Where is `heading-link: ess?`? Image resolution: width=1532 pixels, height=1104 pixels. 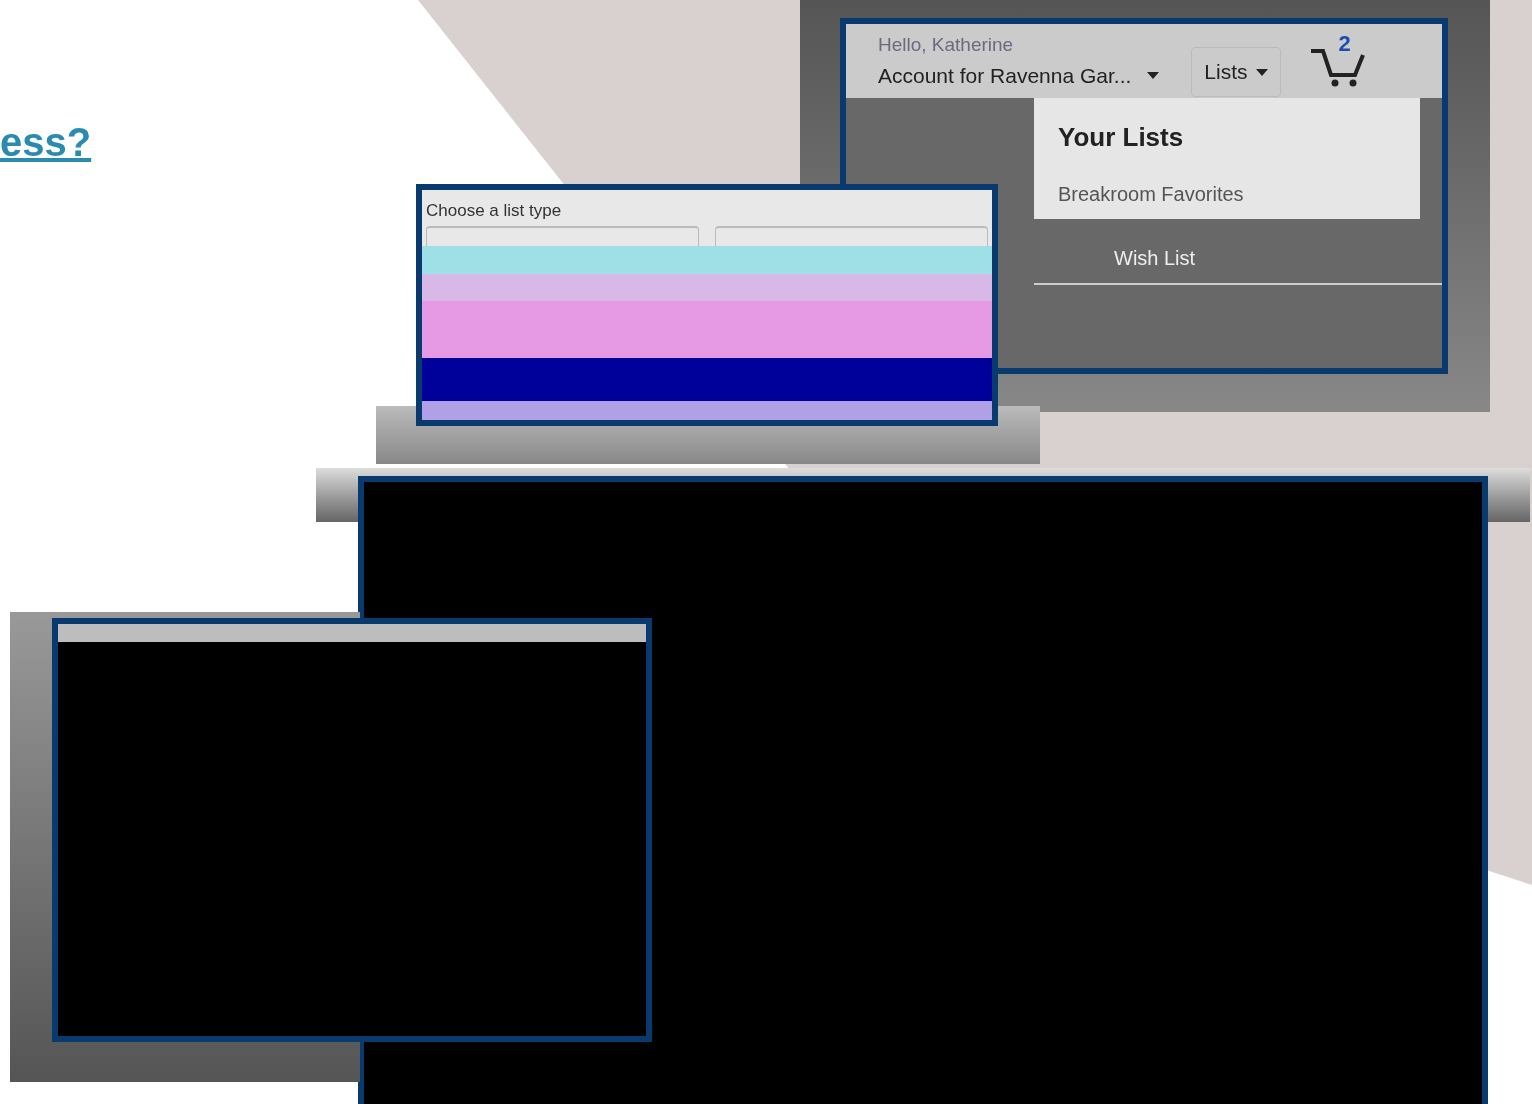
heading-link: ess? is located at coordinates (46, 142).